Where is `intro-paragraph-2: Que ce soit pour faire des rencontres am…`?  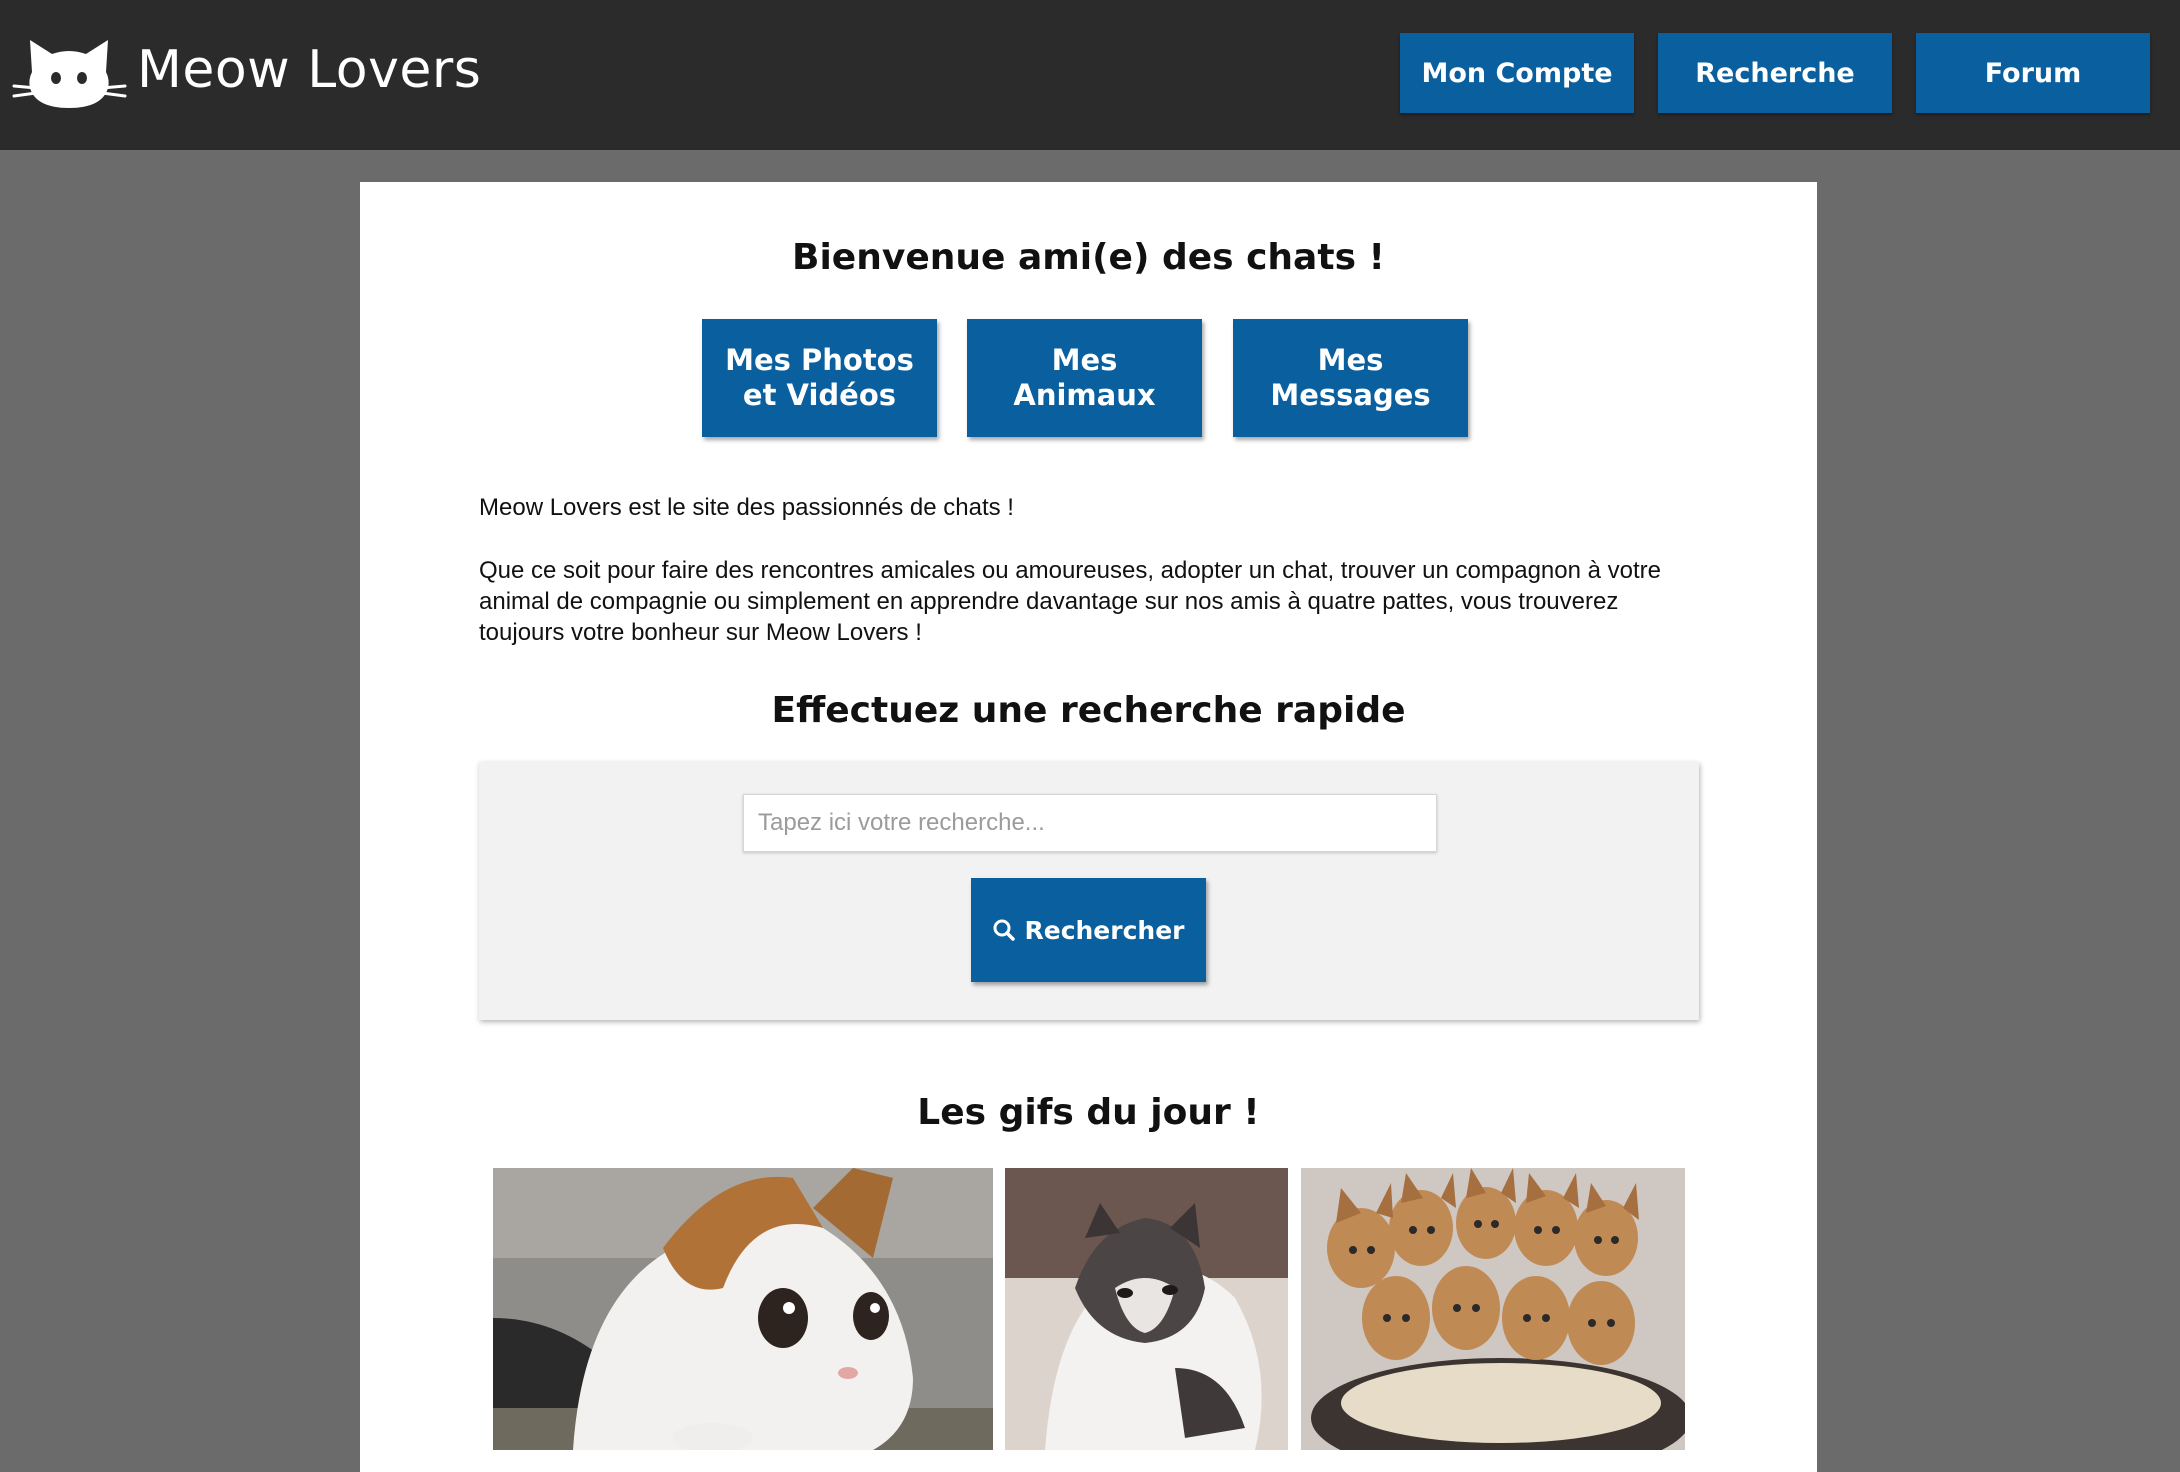
intro-paragraph-2: Que ce soit pour faire des rencontres am… is located at coordinates (1070, 601).